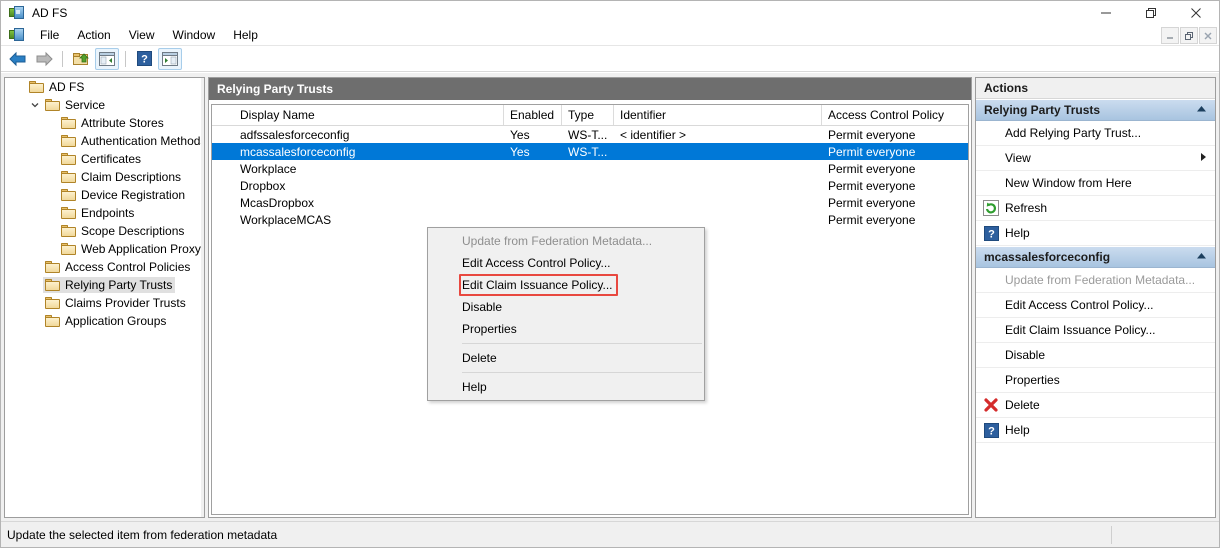 The width and height of the screenshot is (1220, 548). What do you see at coordinates (245, 35) in the screenshot?
I see `menu-help: Help` at bounding box center [245, 35].